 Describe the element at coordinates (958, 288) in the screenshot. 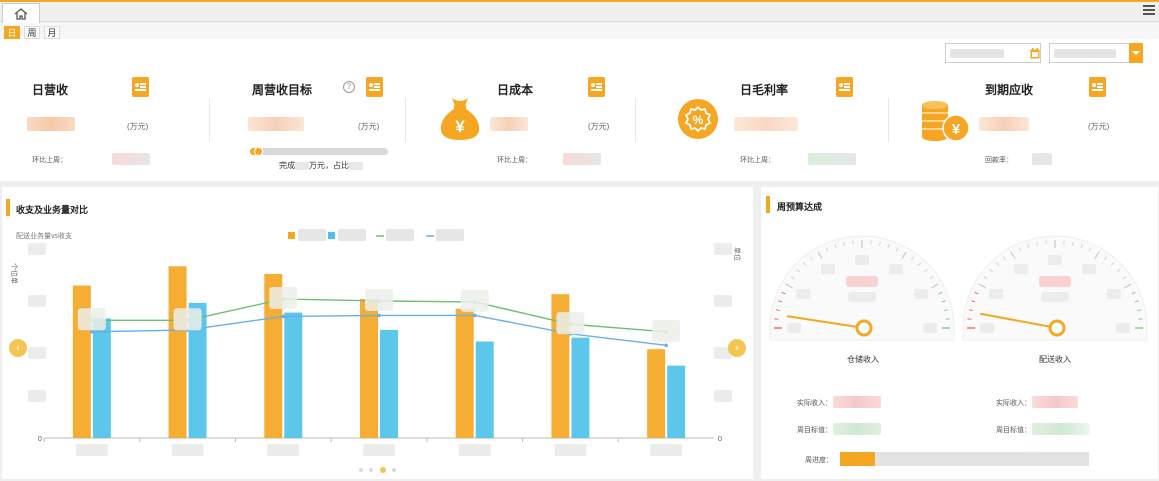

I see `gauge-group` at that location.